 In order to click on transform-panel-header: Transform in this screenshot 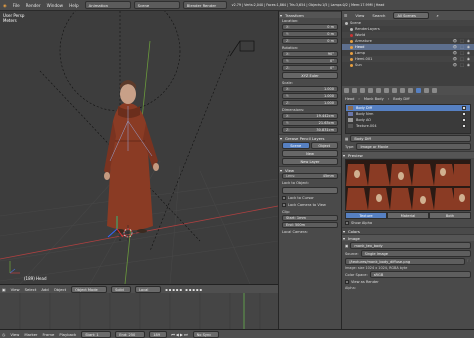, I will do `click(310, 15)`.